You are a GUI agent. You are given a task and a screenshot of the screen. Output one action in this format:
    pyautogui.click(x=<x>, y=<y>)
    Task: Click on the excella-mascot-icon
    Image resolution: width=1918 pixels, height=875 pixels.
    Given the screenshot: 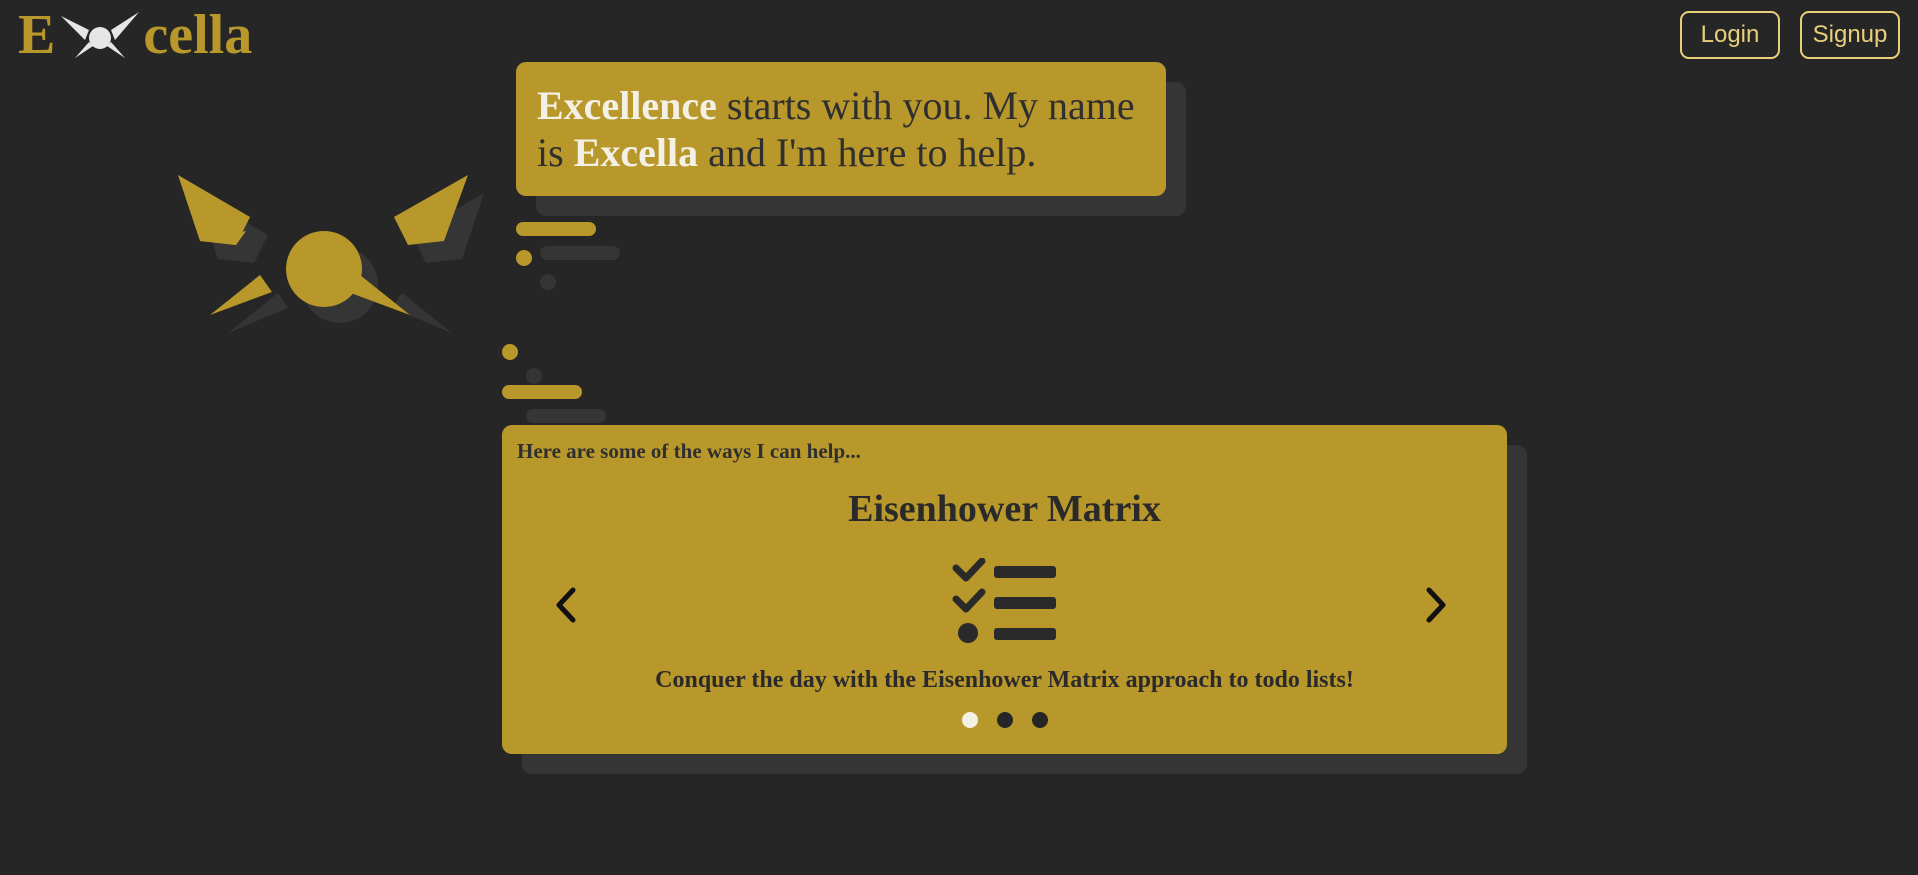 What is the action you would take?
    pyautogui.click(x=331, y=254)
    